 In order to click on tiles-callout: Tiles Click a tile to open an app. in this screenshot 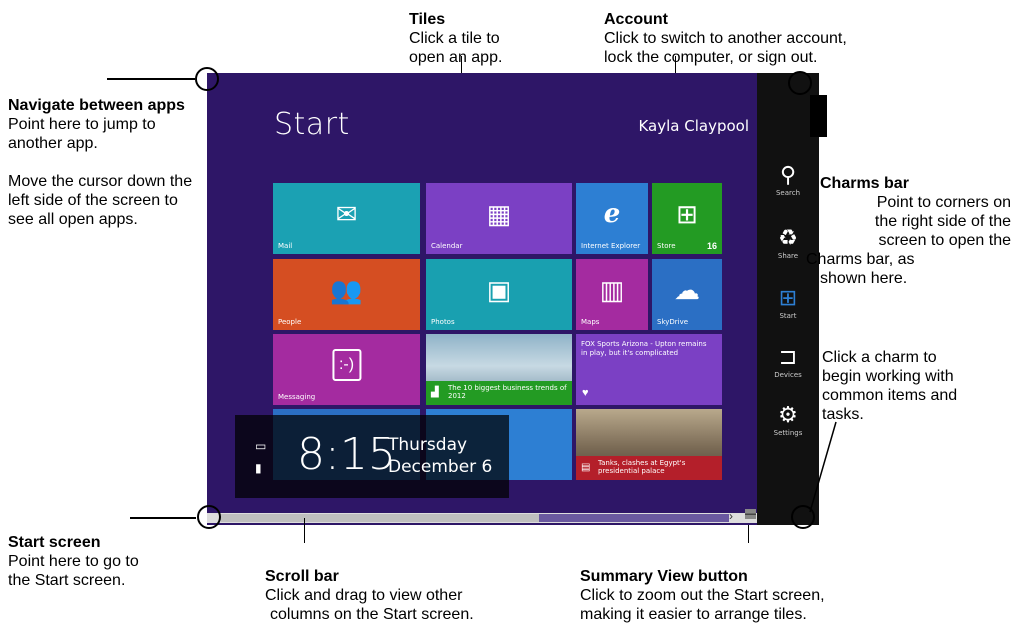, I will do `click(455, 38)`.